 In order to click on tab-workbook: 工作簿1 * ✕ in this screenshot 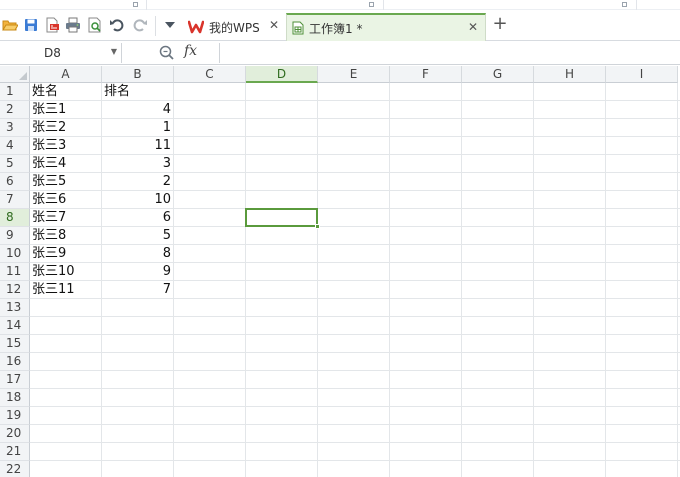, I will do `click(386, 27)`.